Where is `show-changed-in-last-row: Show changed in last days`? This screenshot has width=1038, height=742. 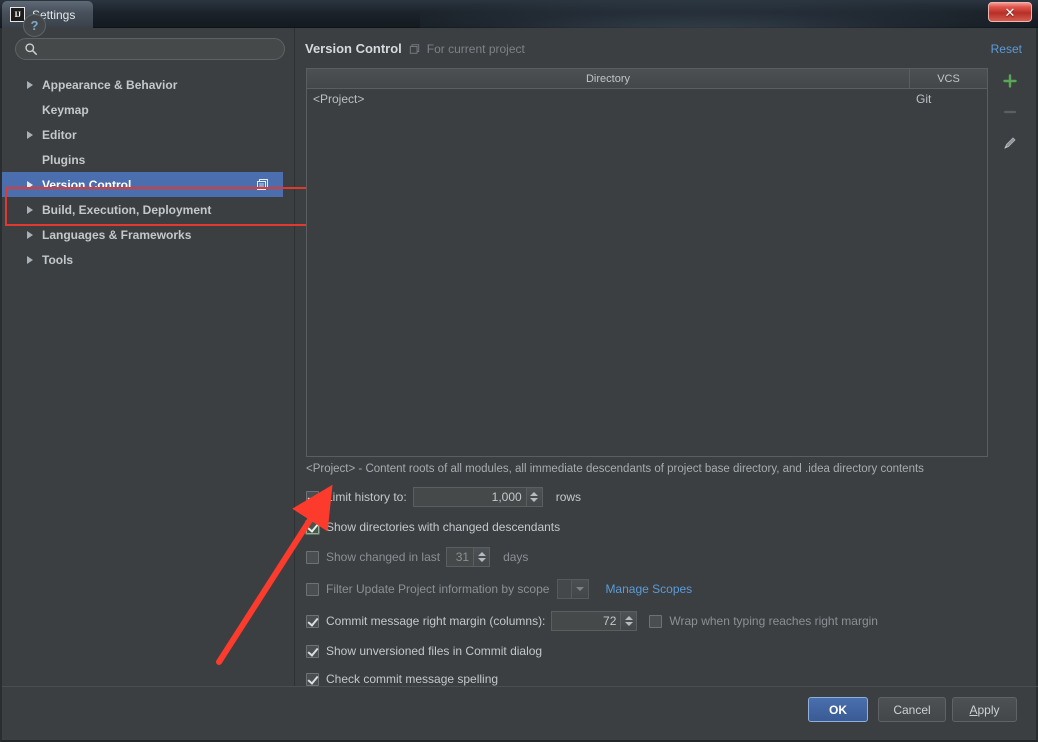
show-changed-in-last-row: Show changed in last days is located at coordinates (417, 557).